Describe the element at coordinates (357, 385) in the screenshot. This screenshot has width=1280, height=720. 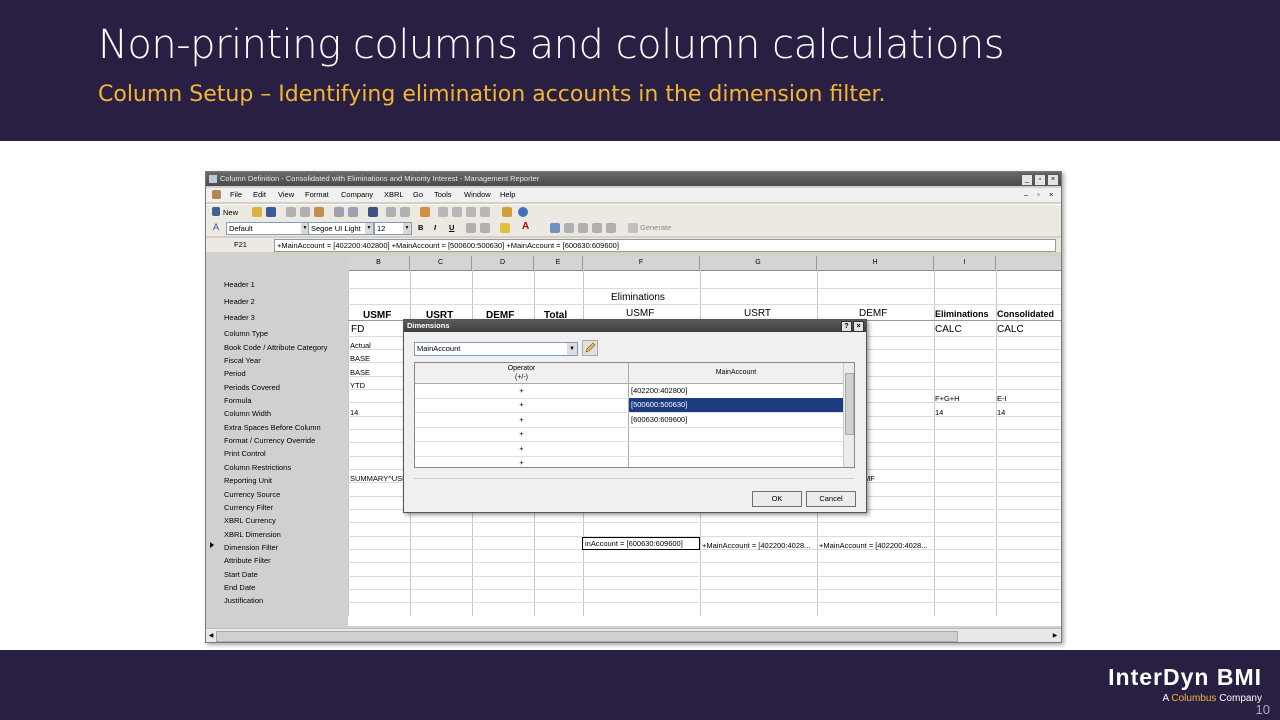
I see `periods-covered-b-cell: YTD` at that location.